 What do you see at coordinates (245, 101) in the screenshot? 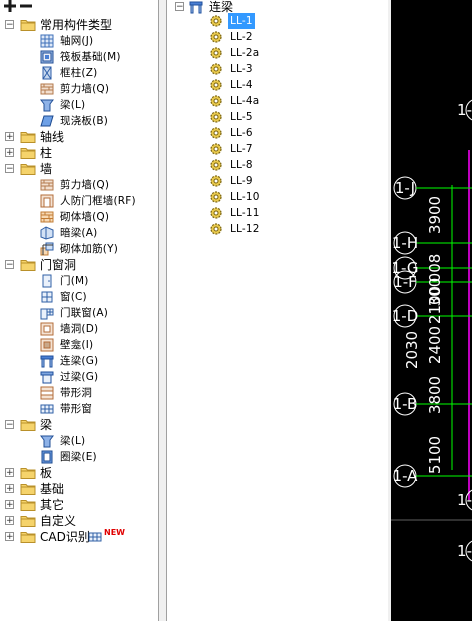
I see `list-item-label: LL-4a` at bounding box center [245, 101].